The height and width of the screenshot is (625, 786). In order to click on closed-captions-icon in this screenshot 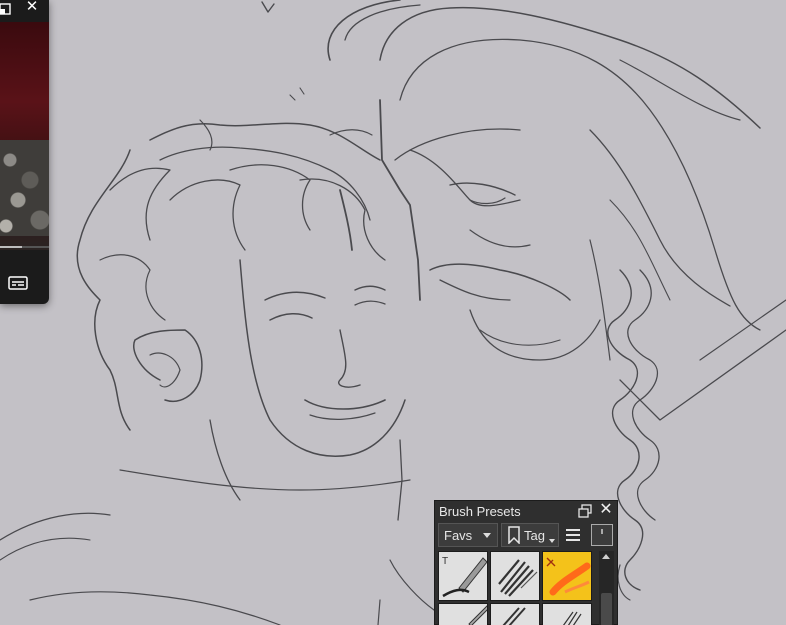, I will do `click(18, 283)`.